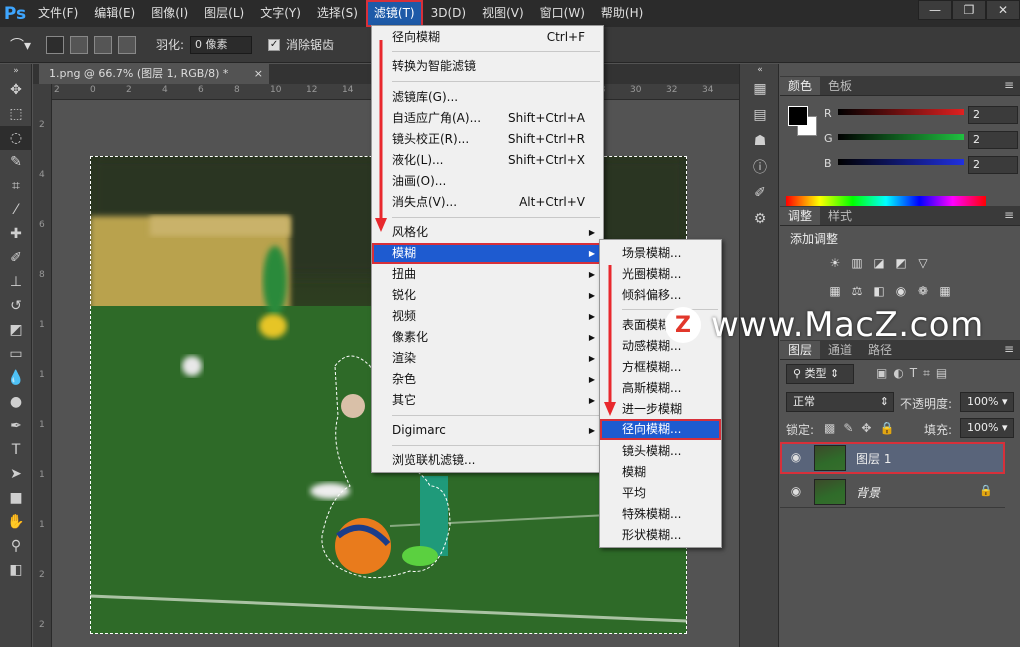 The height and width of the screenshot is (647, 1020). I want to click on watermark-text: www.MacZ.com, so click(847, 325).